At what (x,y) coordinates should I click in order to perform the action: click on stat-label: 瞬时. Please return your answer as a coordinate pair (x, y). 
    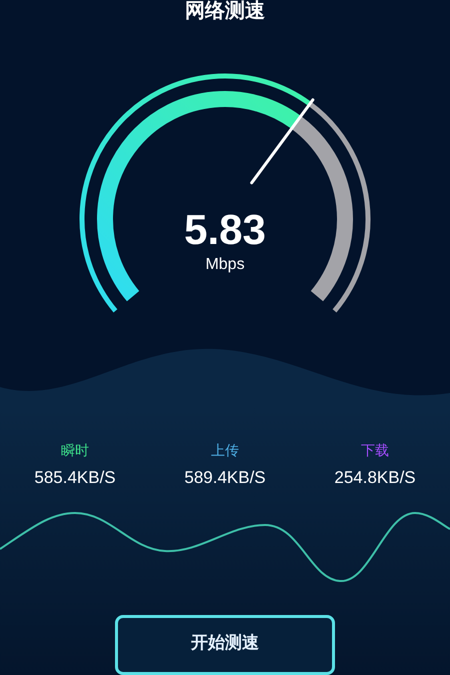
    Looking at the image, I should click on (75, 450).